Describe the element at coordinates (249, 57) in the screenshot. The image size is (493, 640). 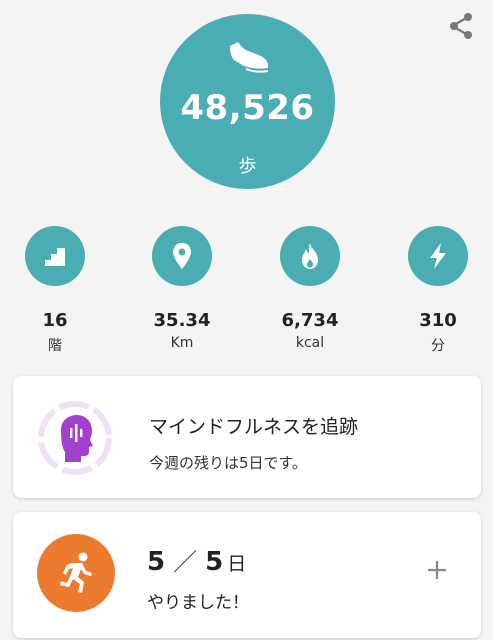
I see `shoe-icon` at that location.